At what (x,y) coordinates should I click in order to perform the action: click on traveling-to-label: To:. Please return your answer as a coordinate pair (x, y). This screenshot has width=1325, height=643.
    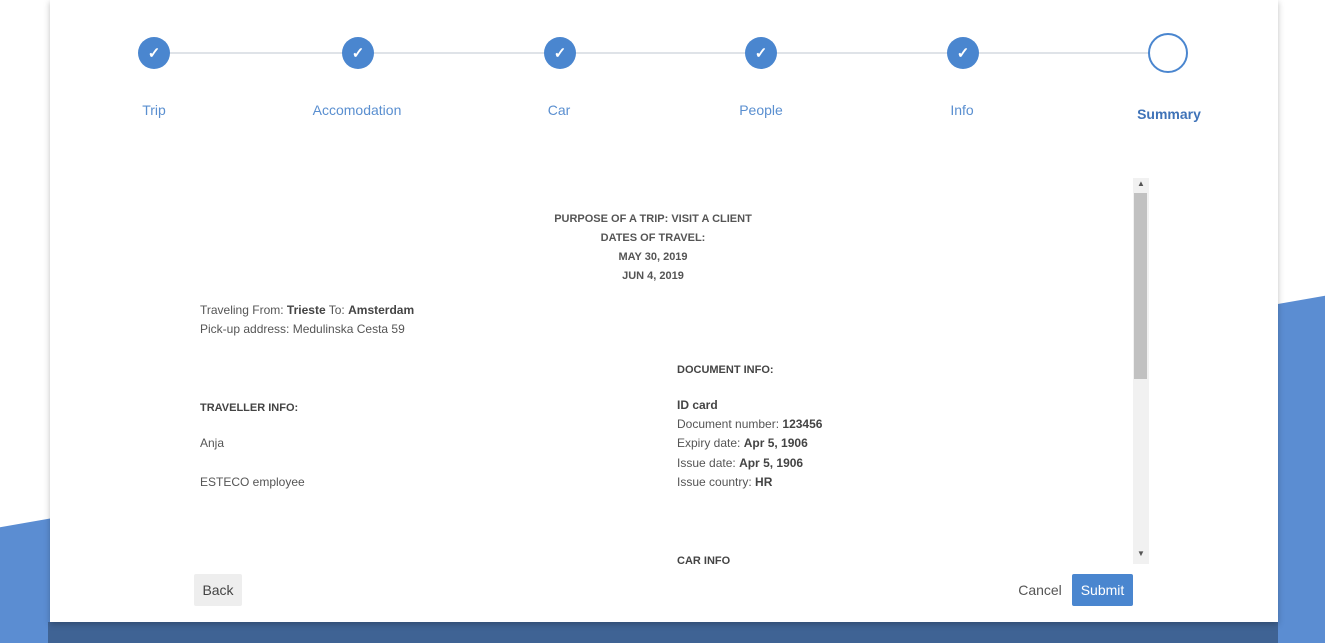
    Looking at the image, I should click on (336, 310).